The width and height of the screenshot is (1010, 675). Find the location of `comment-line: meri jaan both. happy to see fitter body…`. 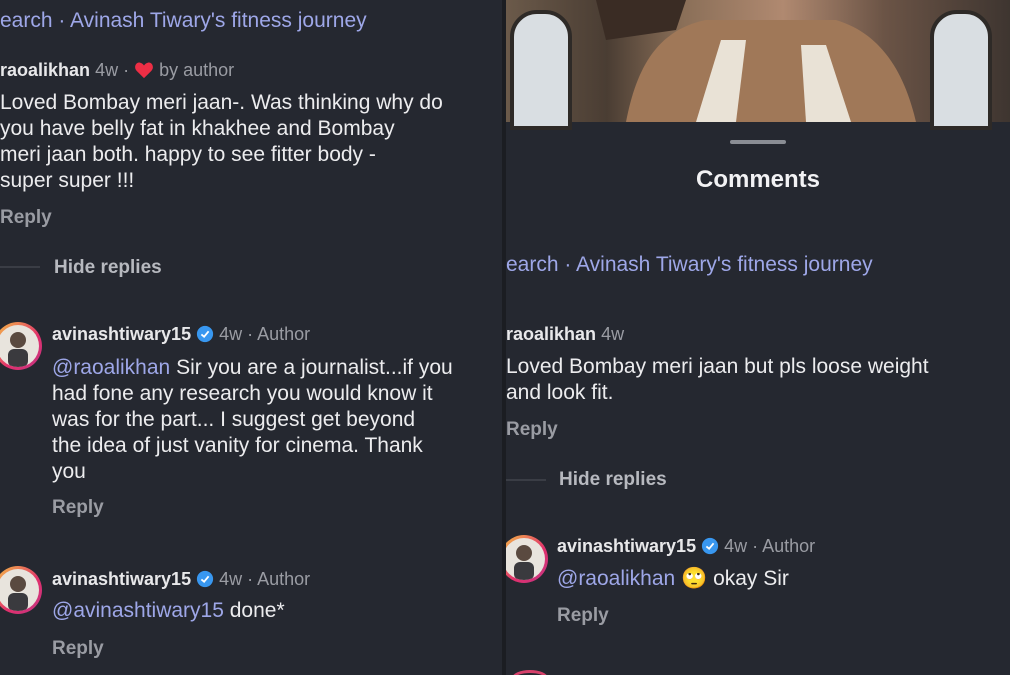

comment-line: meri jaan both. happy to see fitter body… is located at coordinates (188, 154).